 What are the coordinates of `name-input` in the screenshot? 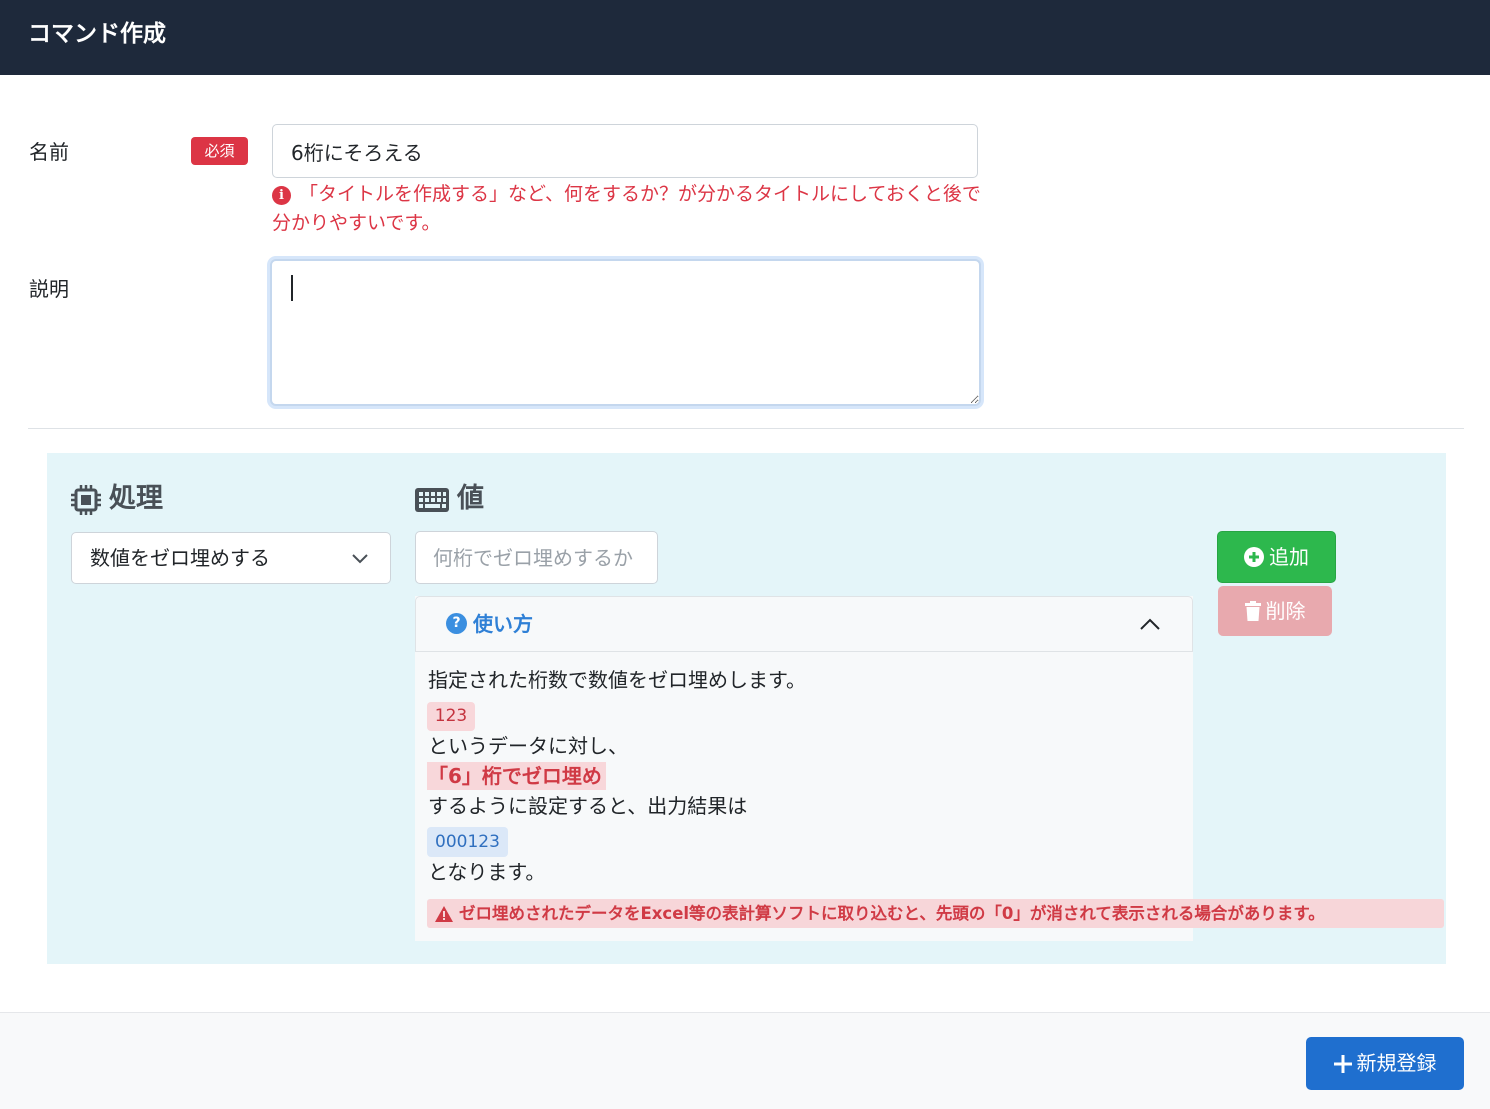 It's located at (625, 151).